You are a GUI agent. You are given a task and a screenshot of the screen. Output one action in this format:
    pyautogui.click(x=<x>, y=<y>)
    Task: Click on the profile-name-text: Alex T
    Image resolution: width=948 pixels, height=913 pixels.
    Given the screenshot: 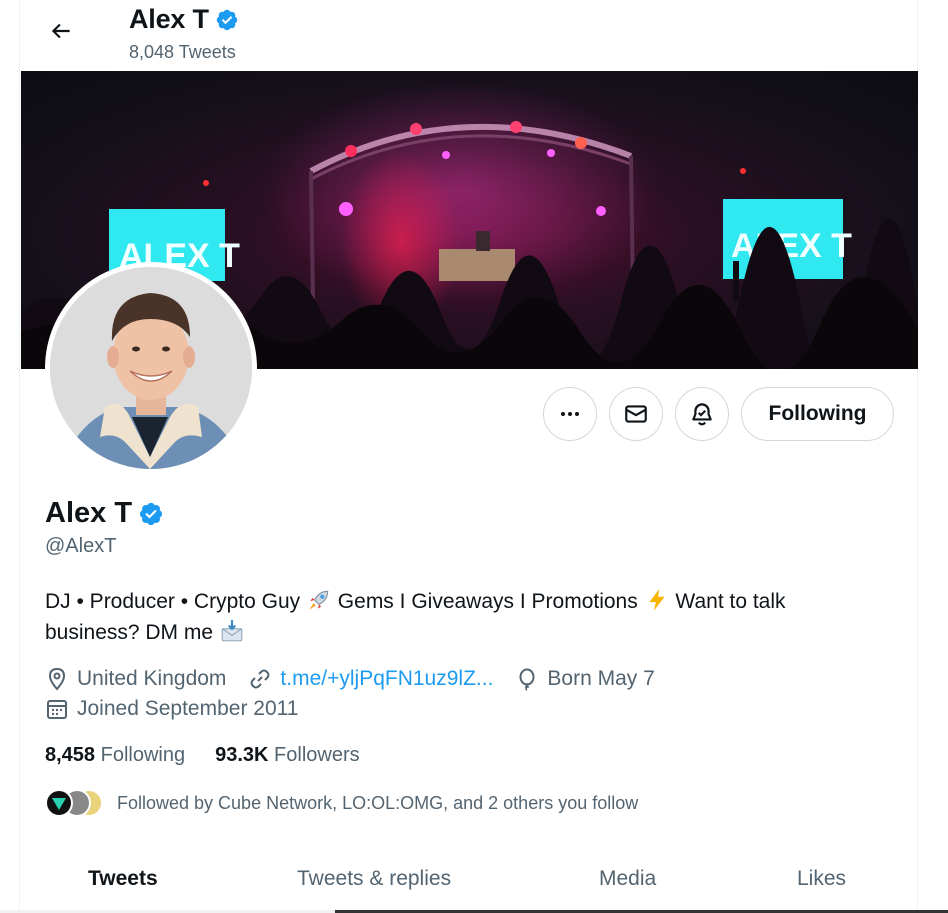 What is the action you would take?
    pyautogui.click(x=89, y=513)
    